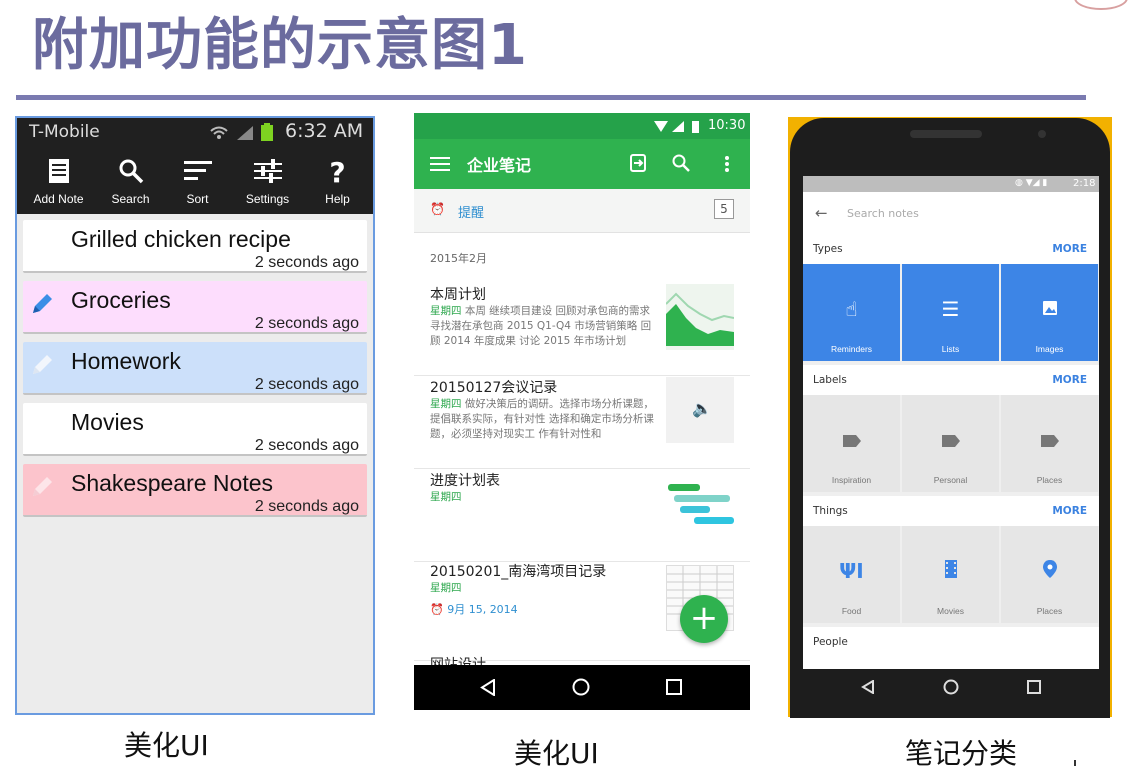 The width and height of the screenshot is (1136, 767). Describe the element at coordinates (704, 619) in the screenshot. I see `add-note-fab: +` at that location.